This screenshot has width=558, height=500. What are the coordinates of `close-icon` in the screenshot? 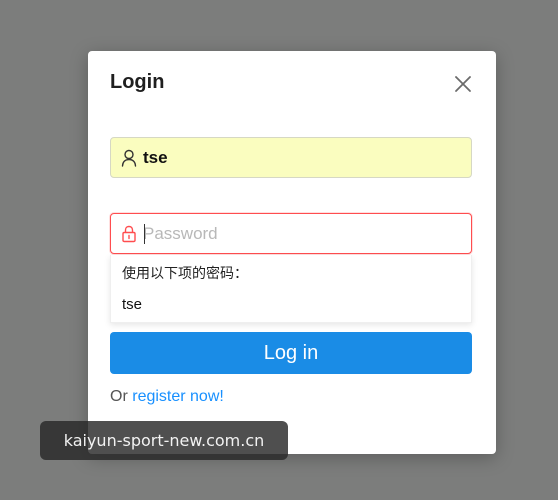 It's located at (463, 84).